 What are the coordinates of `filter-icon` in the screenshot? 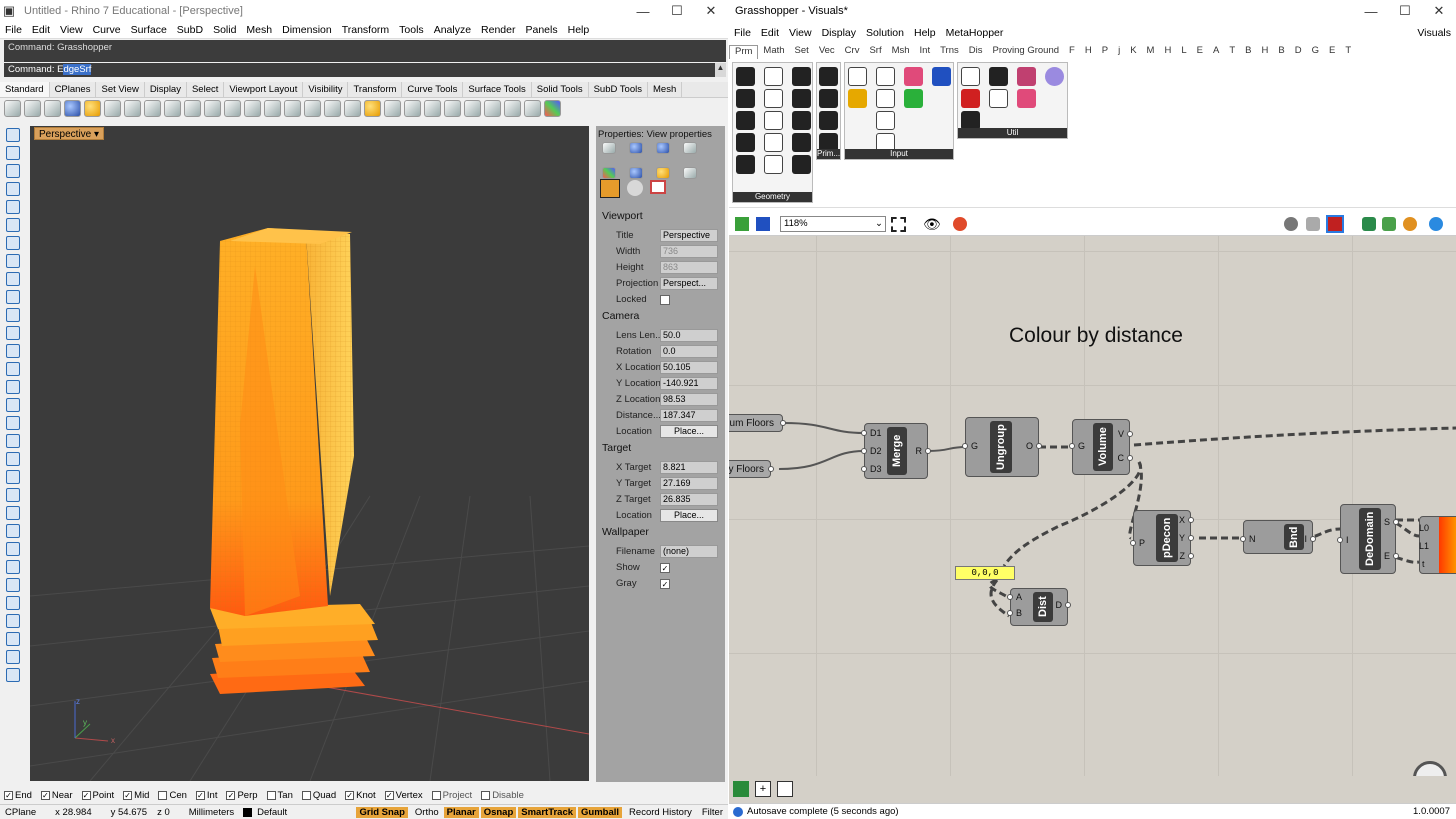 It's located at (532, 108).